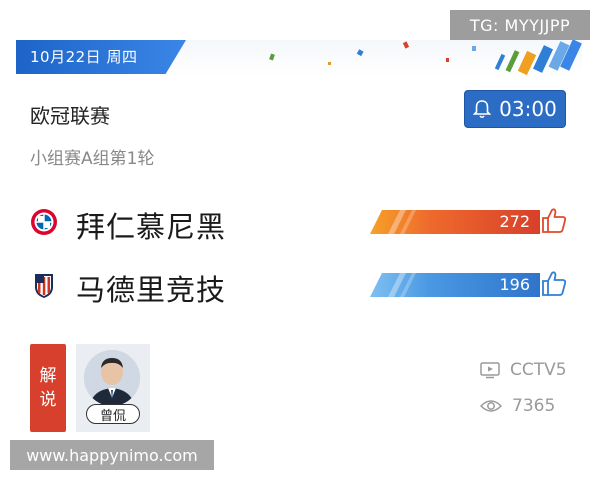 The image size is (600, 480). I want to click on reminder-button: 03:00, so click(515, 109).